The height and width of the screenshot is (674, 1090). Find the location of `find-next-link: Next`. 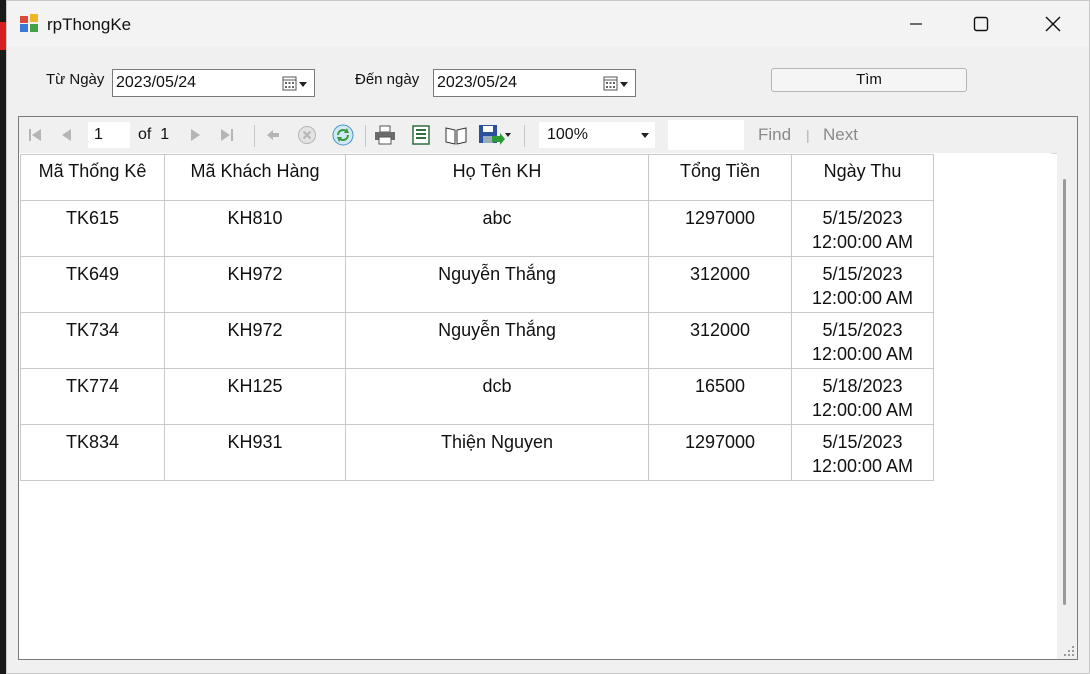

find-next-link: Next is located at coordinates (840, 135).